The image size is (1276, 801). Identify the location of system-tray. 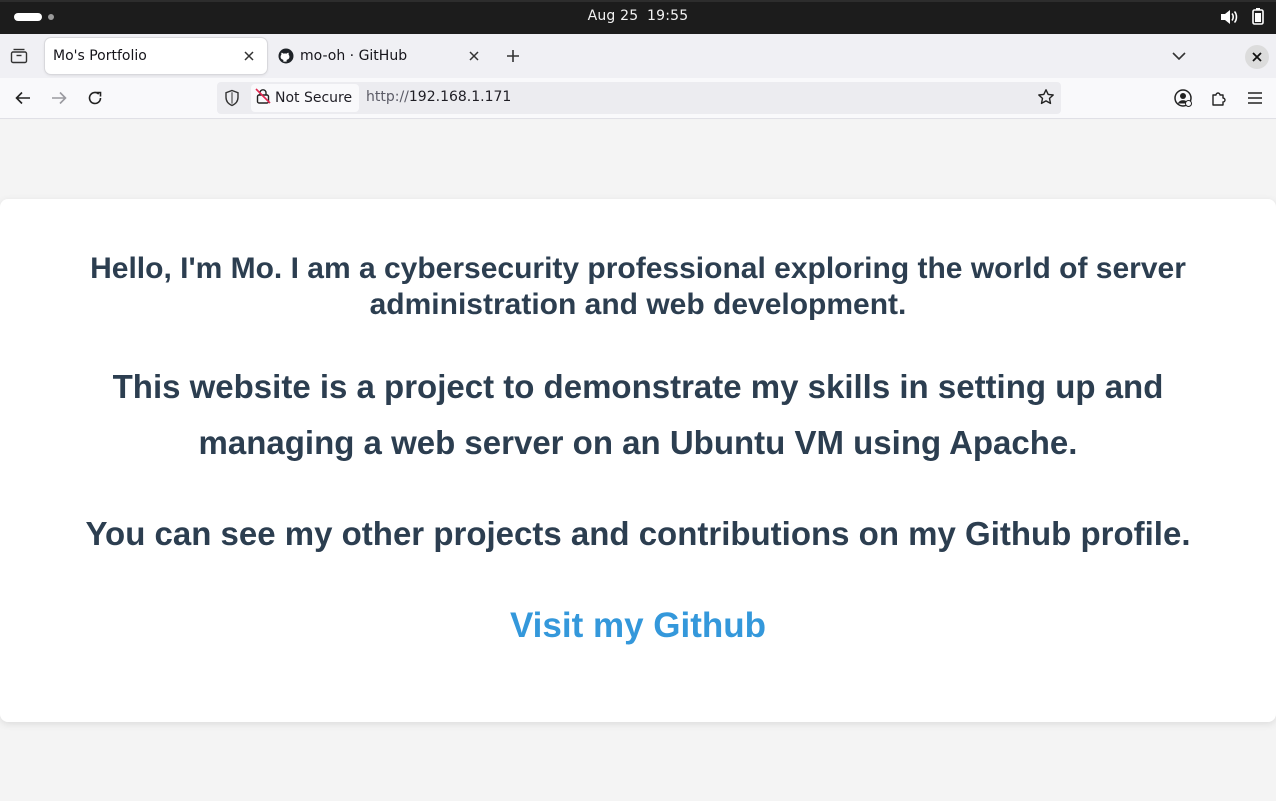
(1242, 16).